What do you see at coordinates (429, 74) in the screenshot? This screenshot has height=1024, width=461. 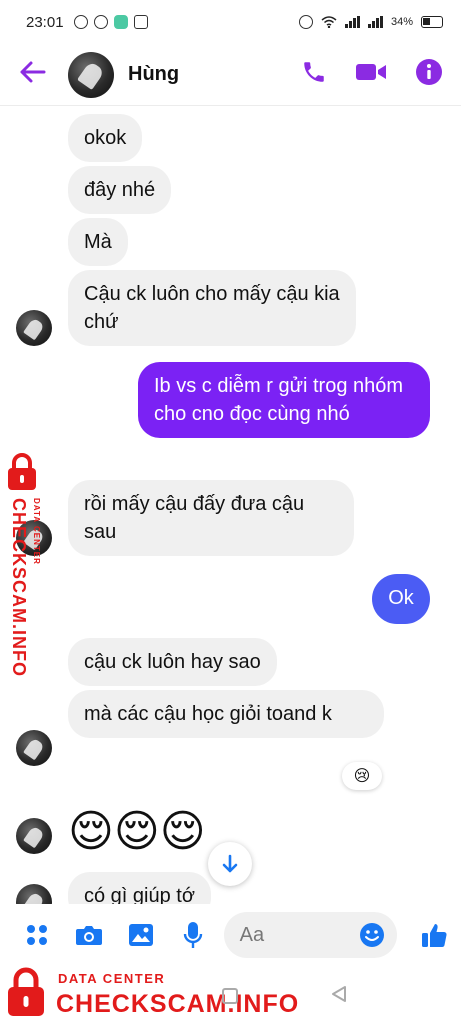 I see `info-icon` at bounding box center [429, 74].